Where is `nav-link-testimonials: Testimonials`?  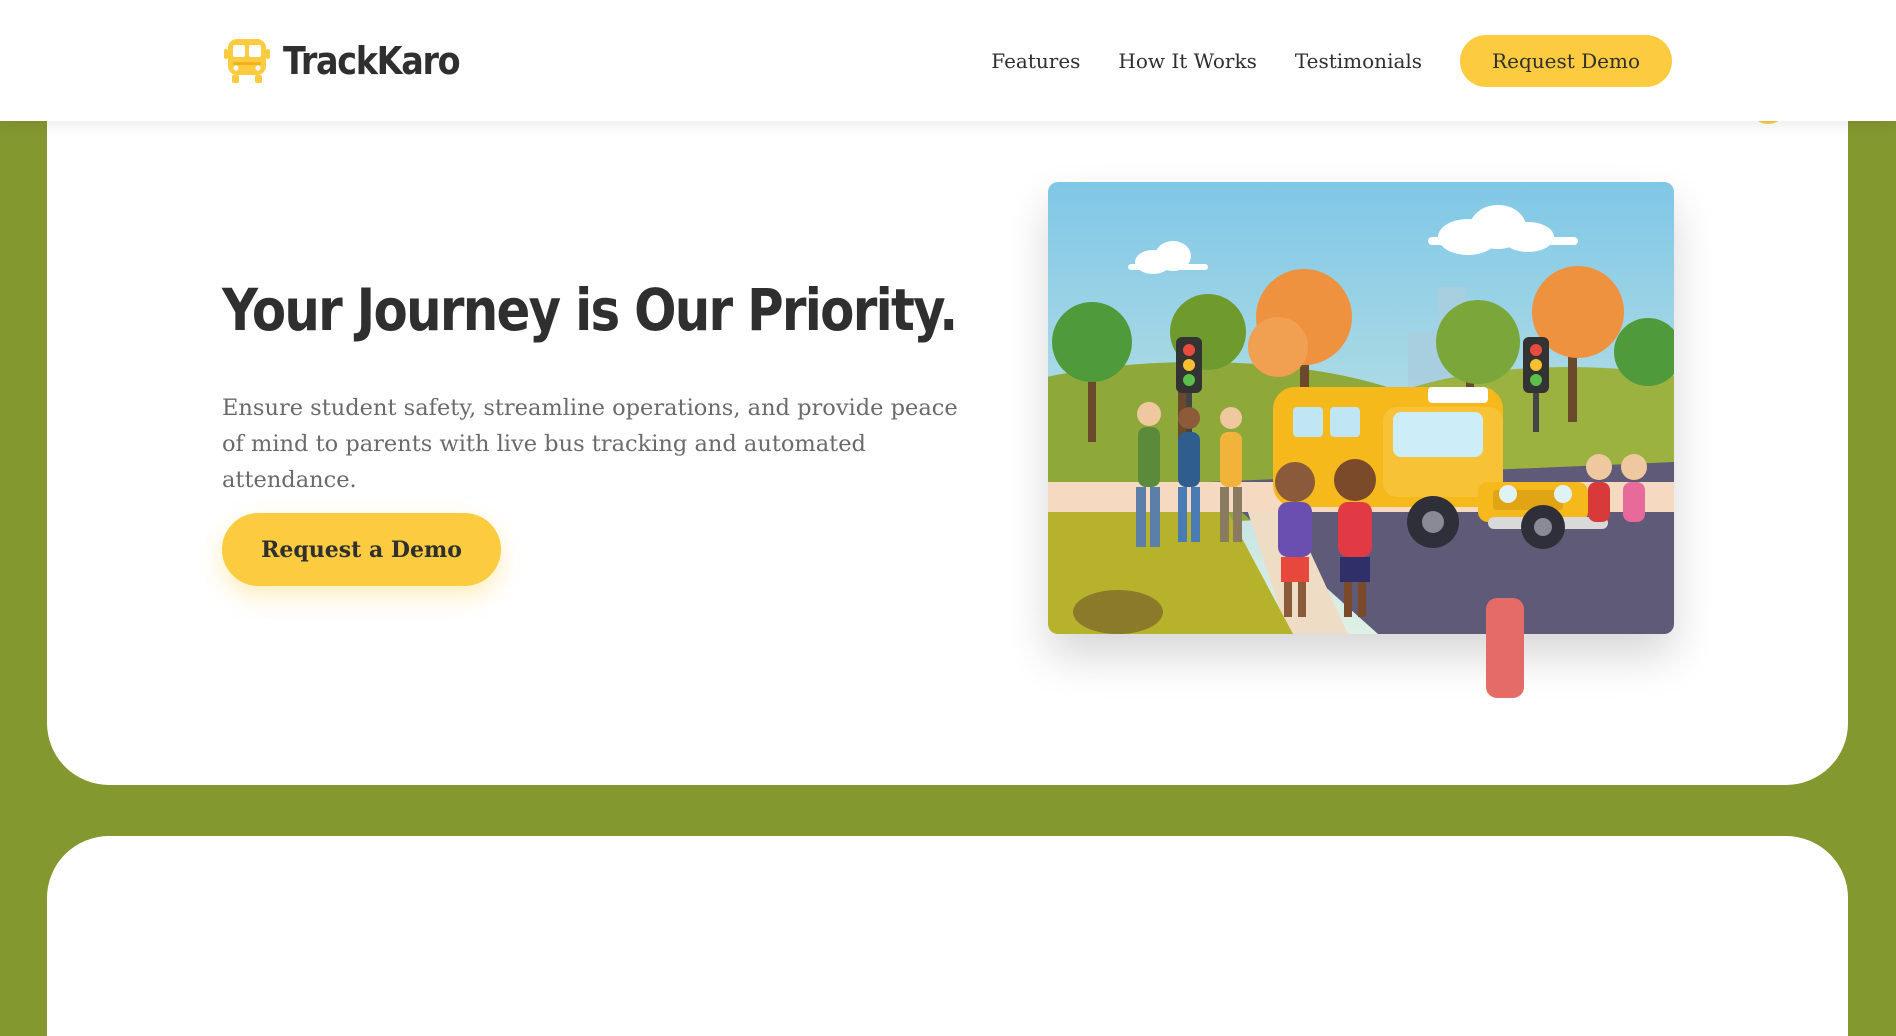
nav-link-testimonials: Testimonials is located at coordinates (1358, 61).